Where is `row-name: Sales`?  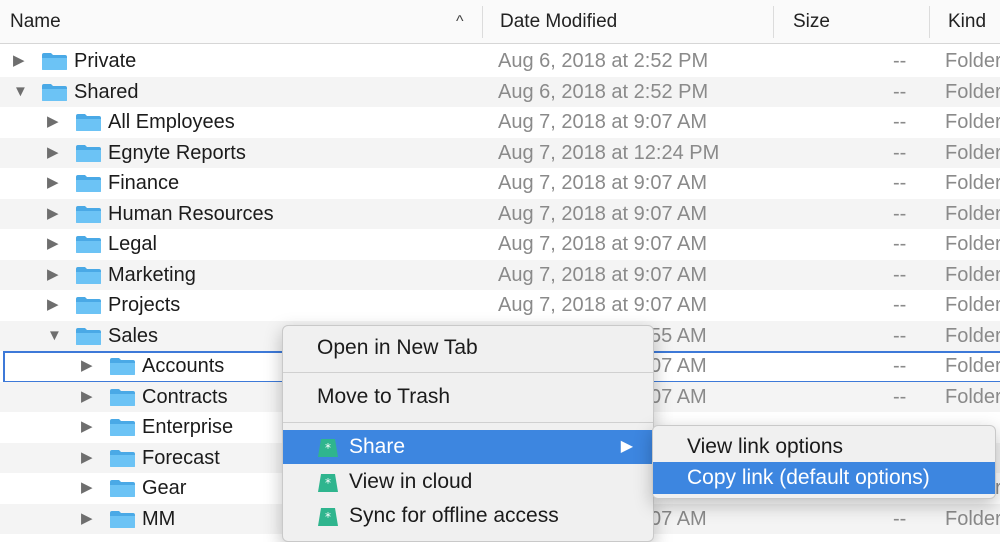
row-name: Sales is located at coordinates (133, 335).